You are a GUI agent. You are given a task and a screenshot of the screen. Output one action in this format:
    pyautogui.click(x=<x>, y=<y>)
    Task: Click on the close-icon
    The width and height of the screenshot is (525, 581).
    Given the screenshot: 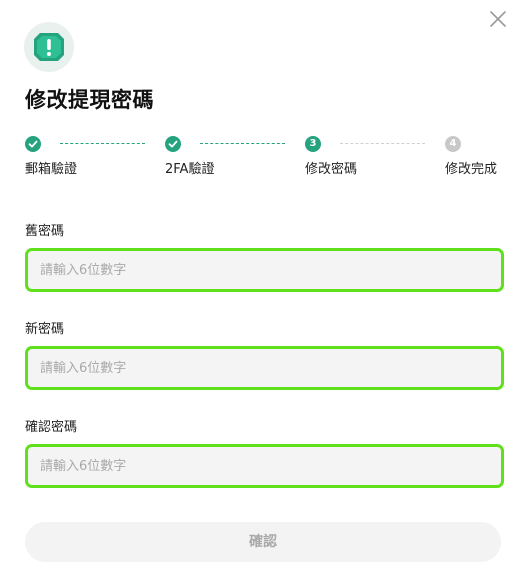 What is the action you would take?
    pyautogui.click(x=498, y=19)
    